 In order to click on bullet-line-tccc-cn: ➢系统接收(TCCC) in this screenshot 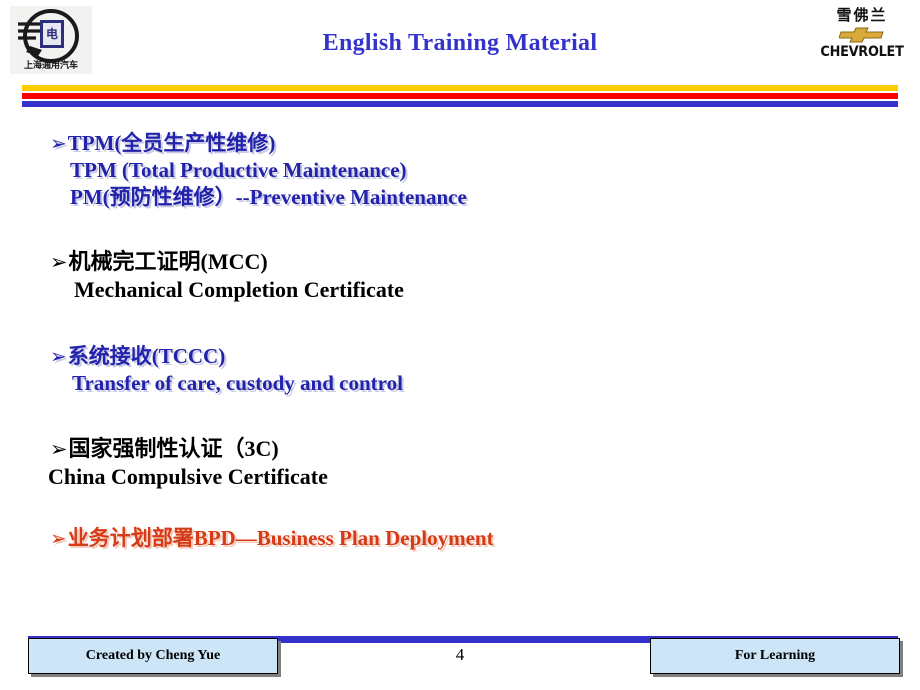, I will do `click(226, 356)`.